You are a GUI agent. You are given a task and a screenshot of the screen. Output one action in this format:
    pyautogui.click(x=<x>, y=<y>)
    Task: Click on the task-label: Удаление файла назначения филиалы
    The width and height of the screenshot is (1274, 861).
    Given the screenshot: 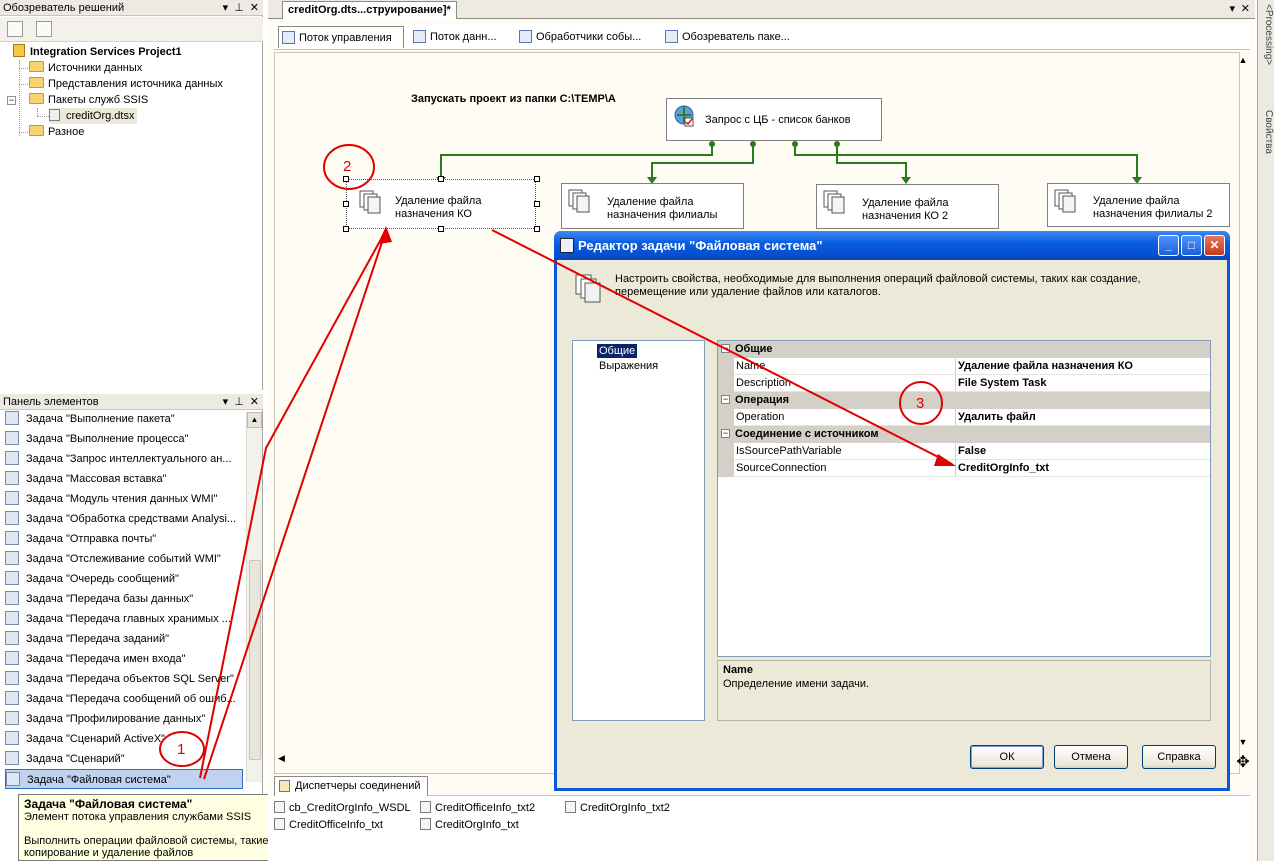 What is the action you would take?
    pyautogui.click(x=662, y=209)
    